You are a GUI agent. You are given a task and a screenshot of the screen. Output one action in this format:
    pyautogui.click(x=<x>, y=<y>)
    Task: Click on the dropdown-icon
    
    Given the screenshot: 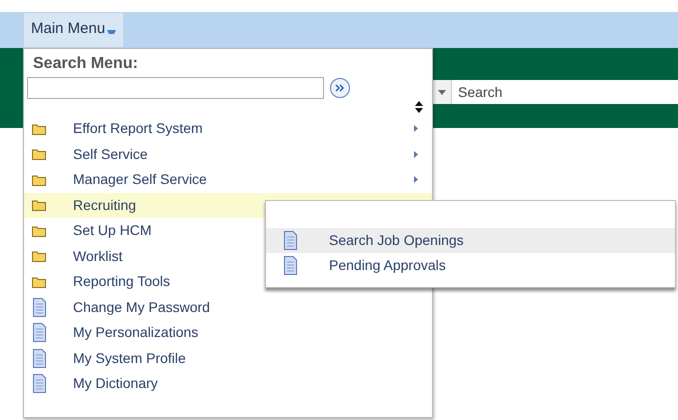 What is the action you would take?
    pyautogui.click(x=442, y=92)
    